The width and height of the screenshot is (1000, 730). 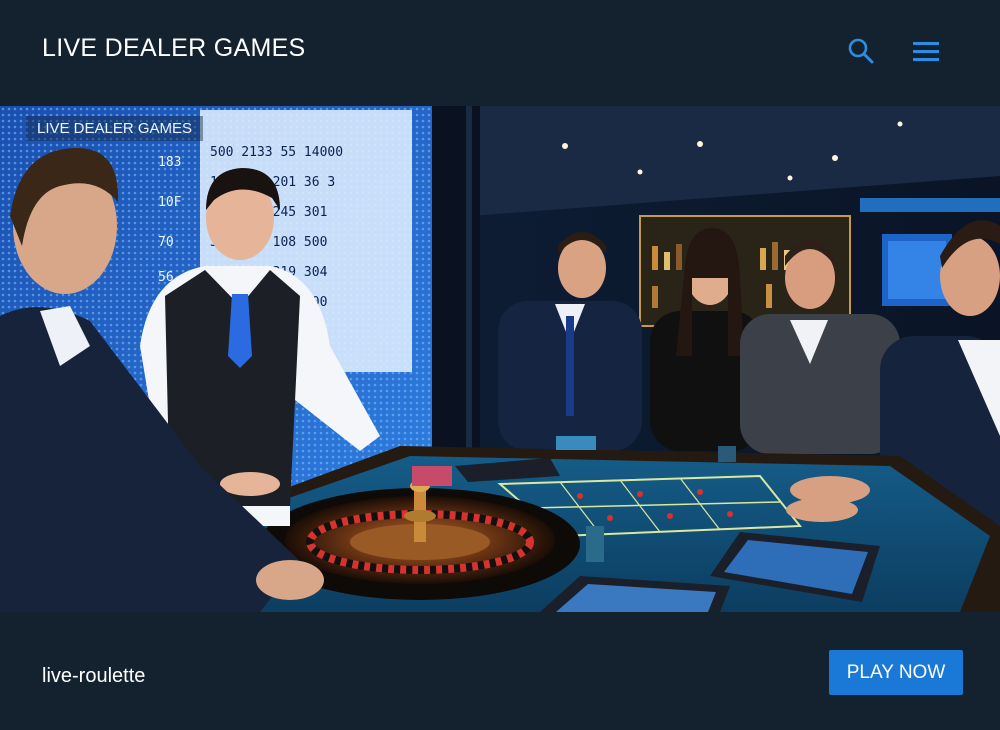 I want to click on search-icon, so click(x=861, y=51).